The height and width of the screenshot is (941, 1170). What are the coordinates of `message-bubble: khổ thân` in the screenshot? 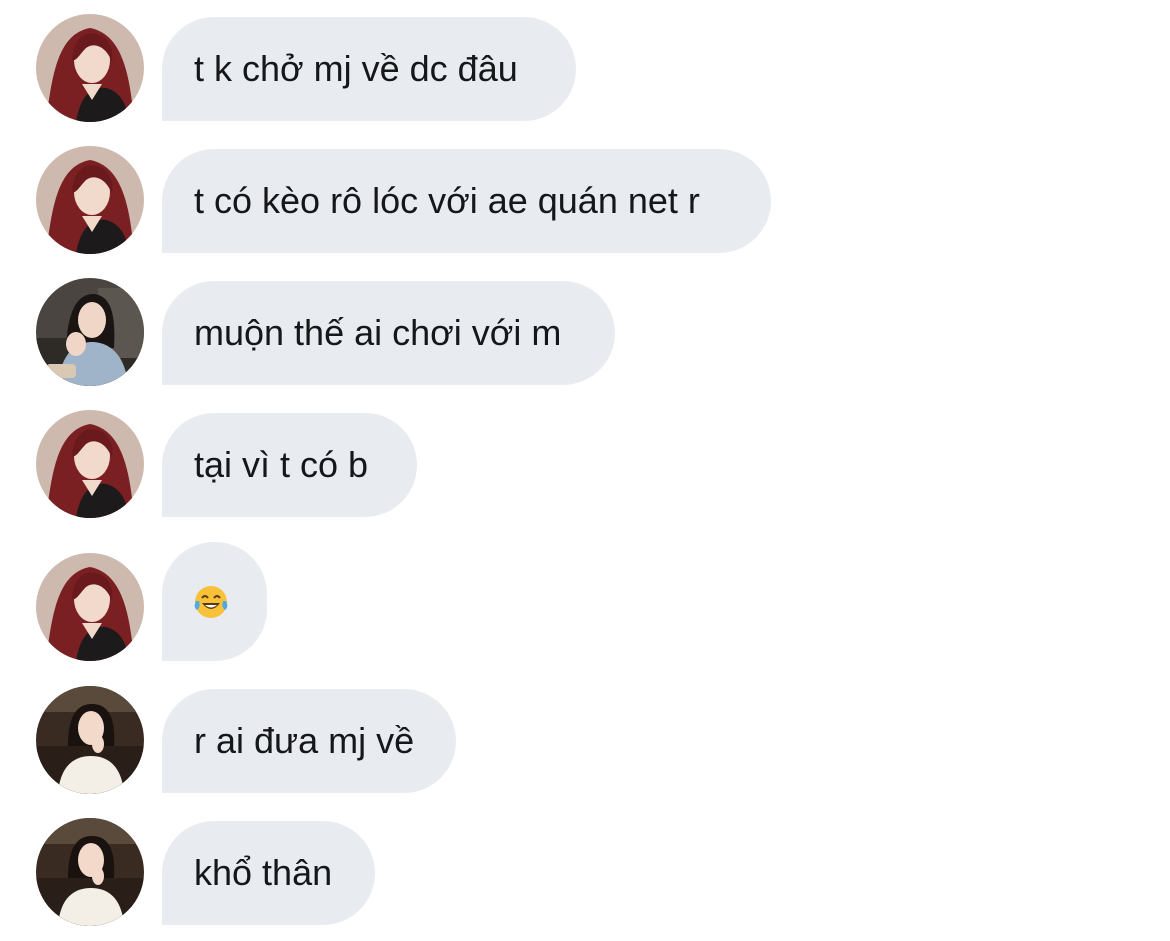 It's located at (268, 873).